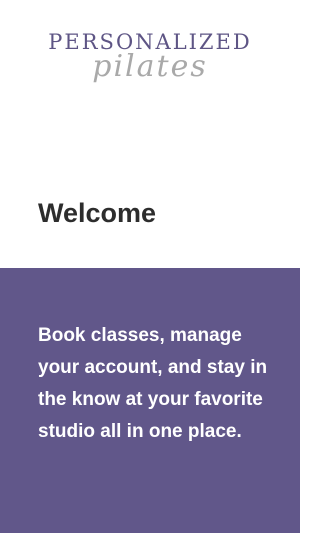  What do you see at coordinates (97, 213) in the screenshot?
I see `page-title: Welcome` at bounding box center [97, 213].